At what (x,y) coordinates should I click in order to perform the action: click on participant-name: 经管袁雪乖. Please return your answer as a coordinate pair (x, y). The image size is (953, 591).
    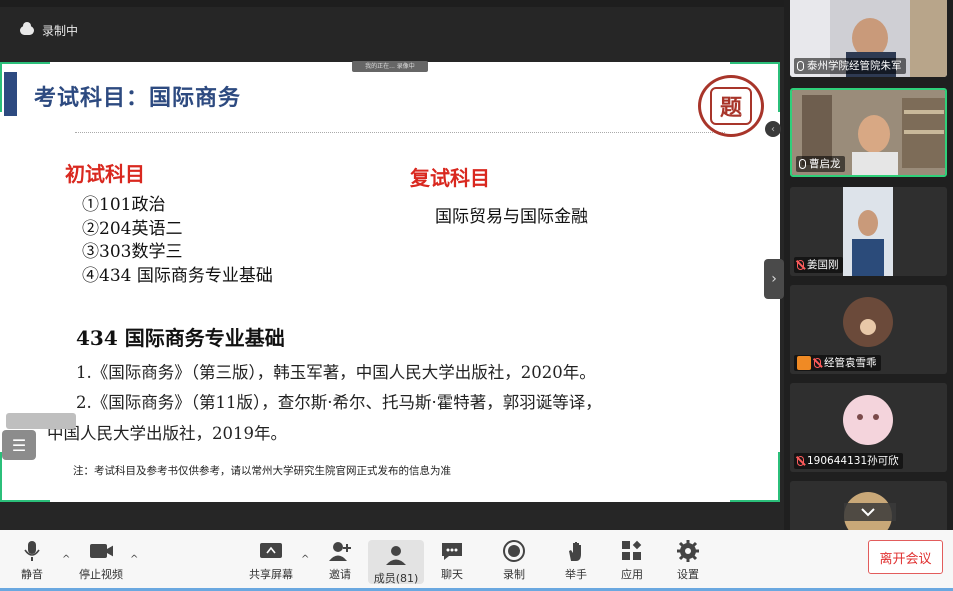
    Looking at the image, I should click on (850, 363).